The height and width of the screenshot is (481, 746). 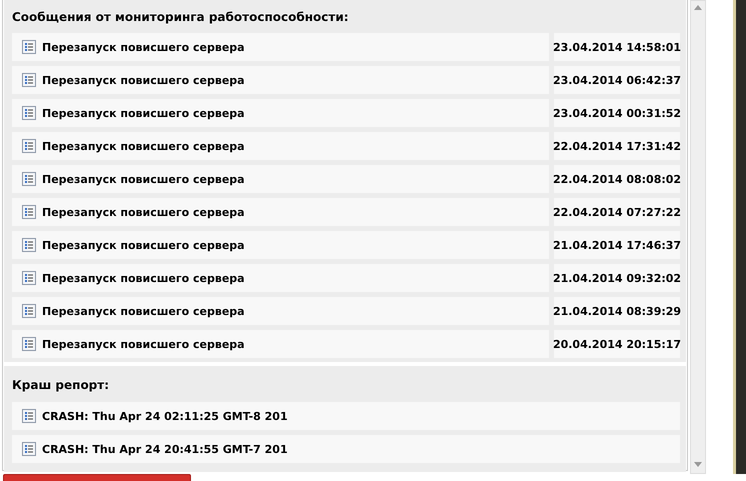 What do you see at coordinates (617, 311) in the screenshot?
I see `date-cell: 21.04.2014 08:39:29` at bounding box center [617, 311].